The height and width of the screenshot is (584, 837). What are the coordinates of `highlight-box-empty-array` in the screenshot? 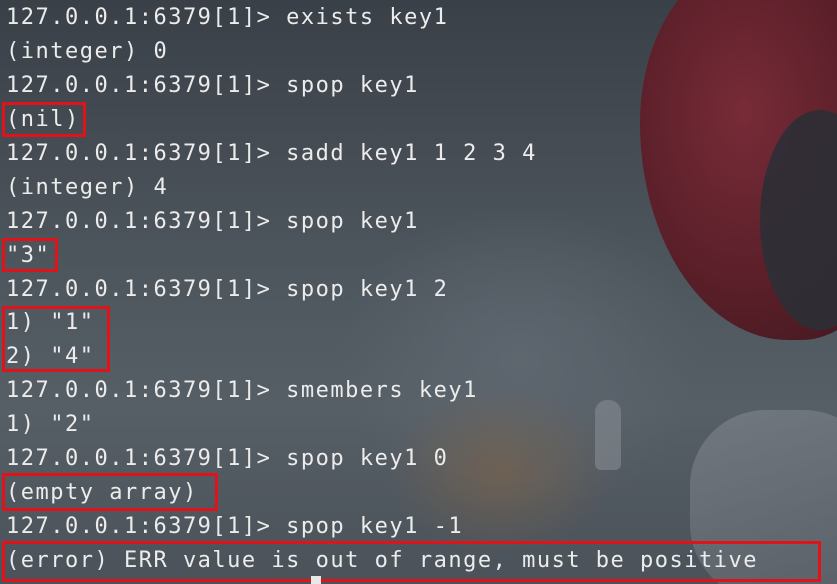 It's located at (110, 492).